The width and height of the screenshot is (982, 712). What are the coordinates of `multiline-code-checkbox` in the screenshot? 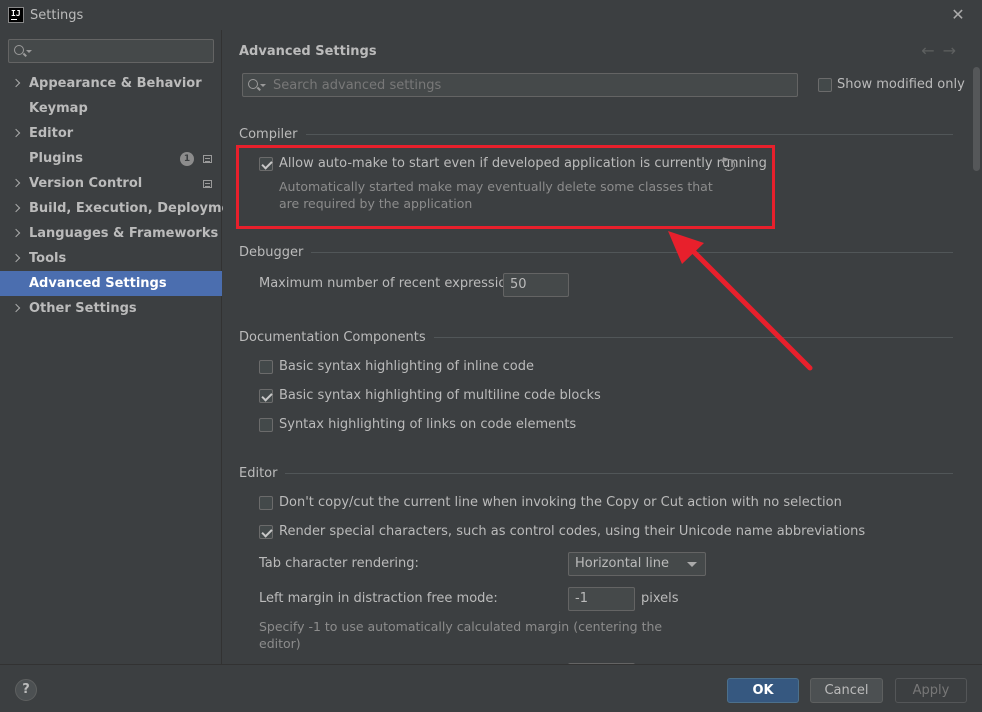 It's located at (266, 396).